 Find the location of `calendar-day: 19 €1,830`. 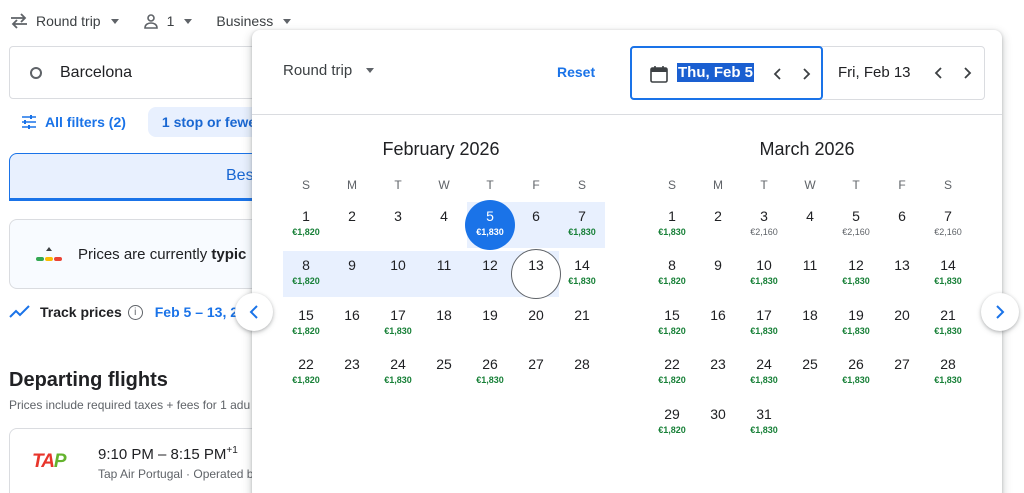

calendar-day: 19 €1,830 is located at coordinates (856, 324).